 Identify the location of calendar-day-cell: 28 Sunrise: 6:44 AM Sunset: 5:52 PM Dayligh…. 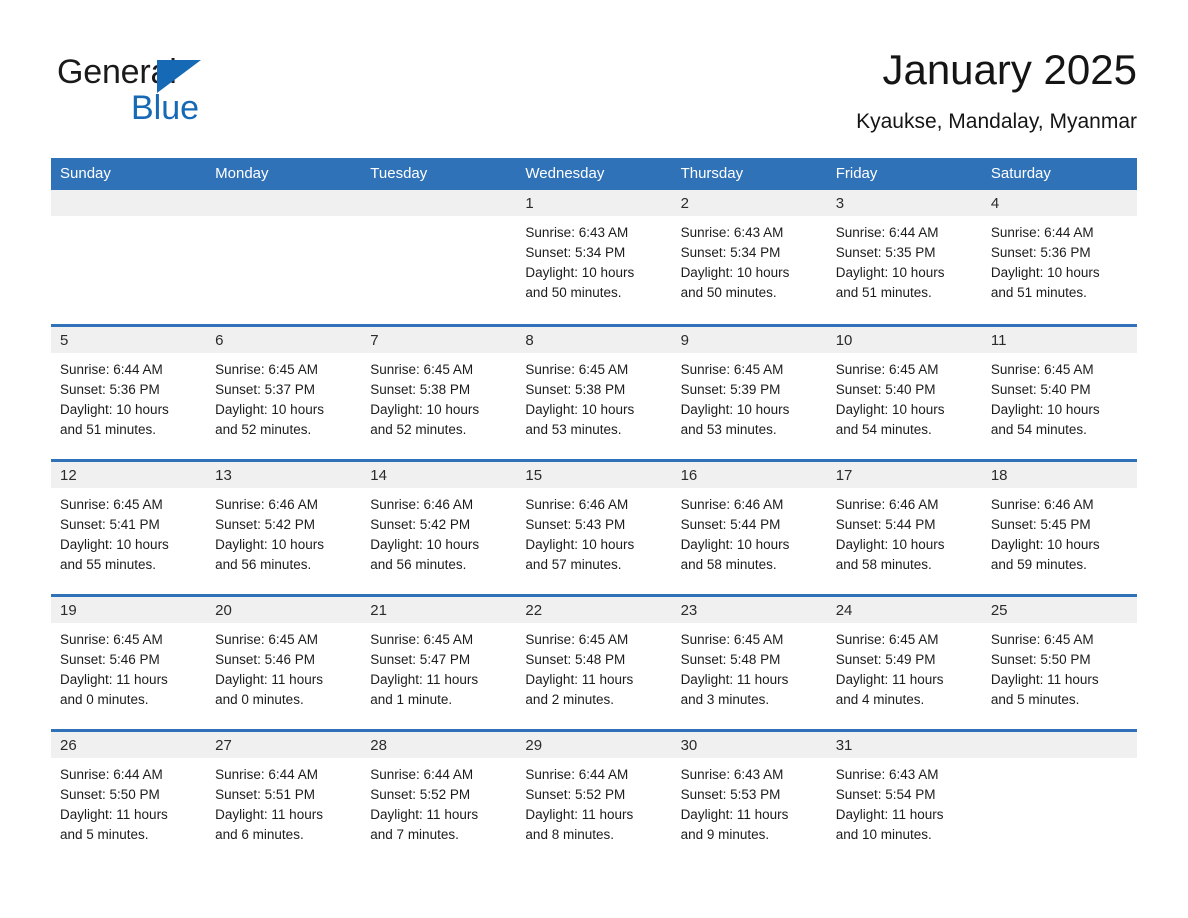
(439, 796).